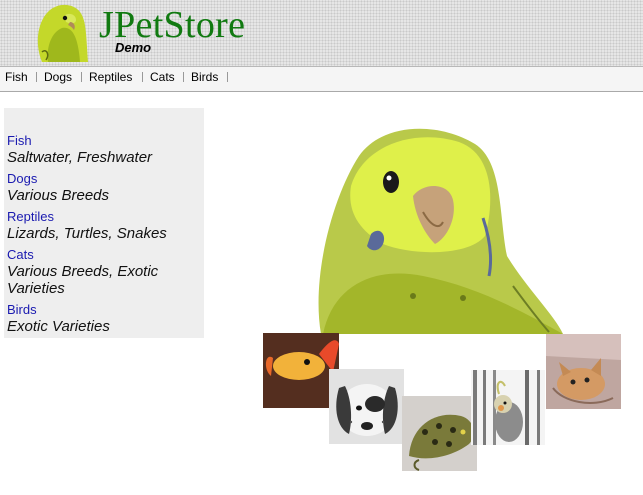 The image size is (643, 495). I want to click on cat-image, so click(583, 371).